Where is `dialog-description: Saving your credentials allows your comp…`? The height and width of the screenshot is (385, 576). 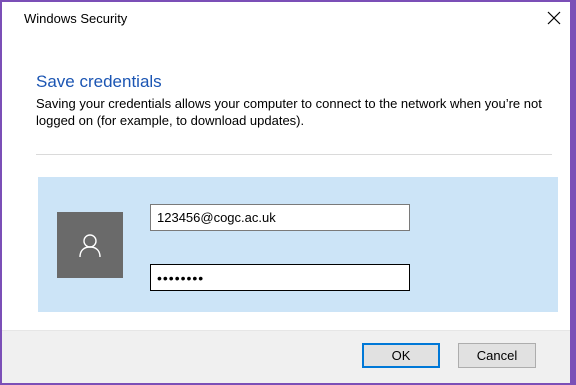 dialog-description: Saving your credentials allows your comp… is located at coordinates (289, 112).